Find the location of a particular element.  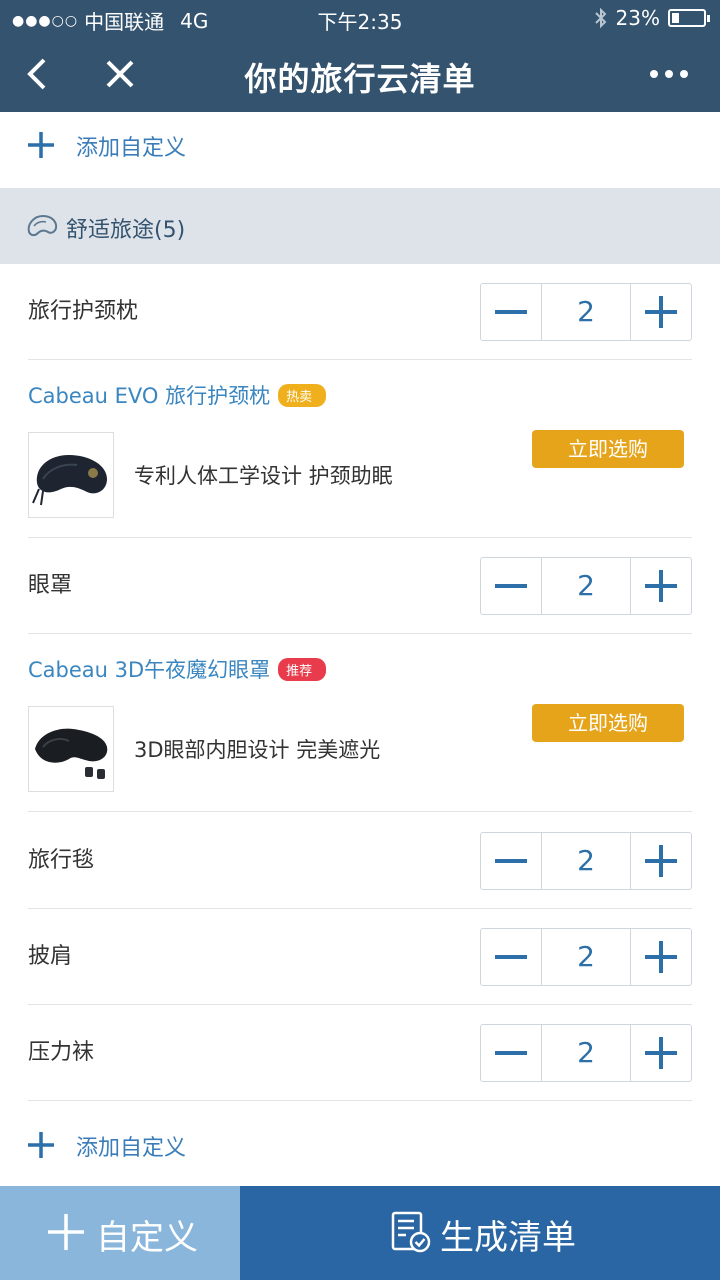

item-name: 披肩 is located at coordinates (50, 956).